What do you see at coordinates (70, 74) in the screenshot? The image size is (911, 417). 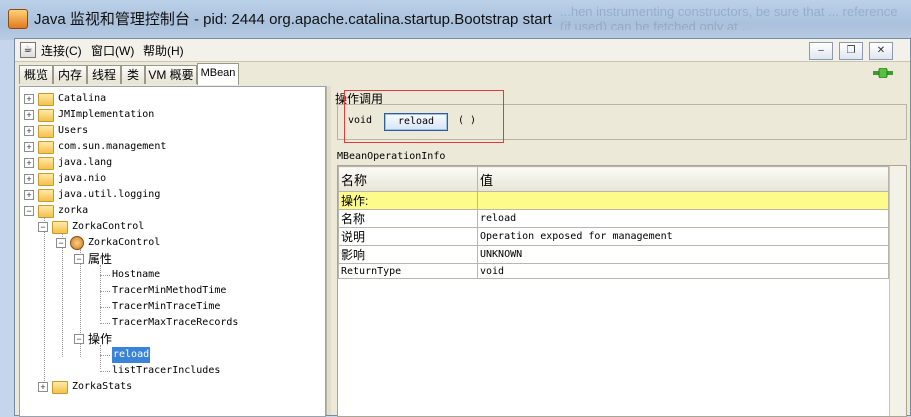 I see `tab-memory: 内存` at bounding box center [70, 74].